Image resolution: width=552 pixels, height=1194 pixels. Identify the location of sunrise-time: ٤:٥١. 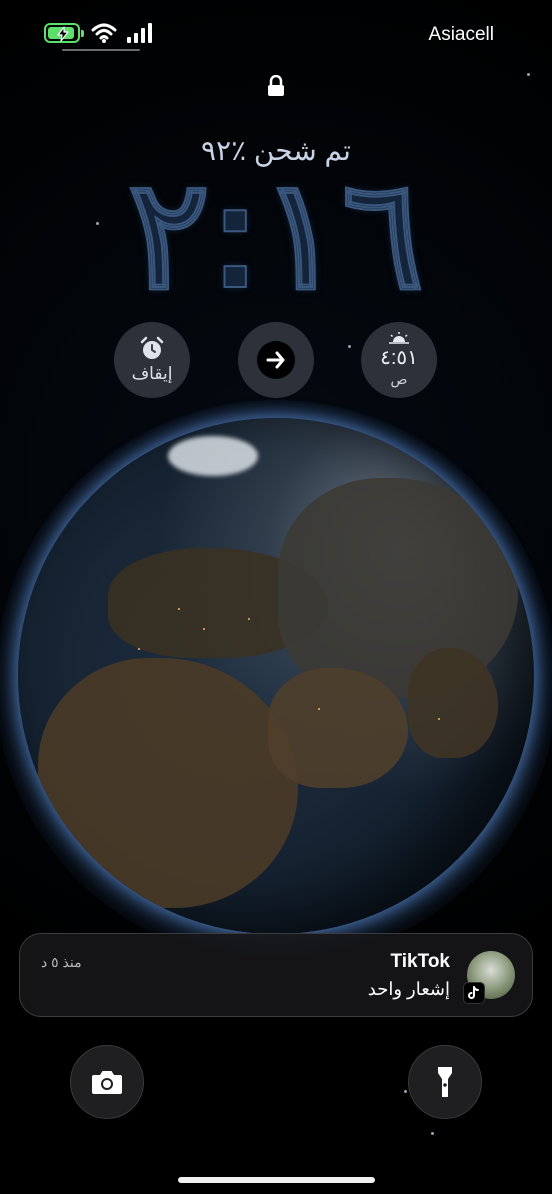
(399, 358).